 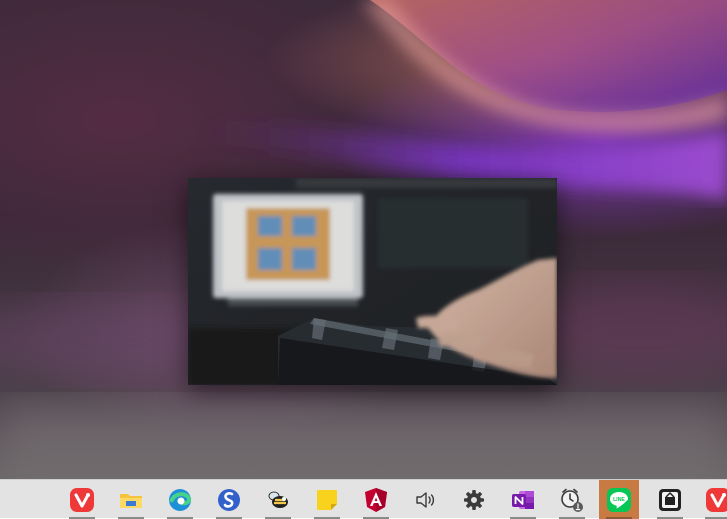 I want to click on line-icon: LINE, so click(x=619, y=500).